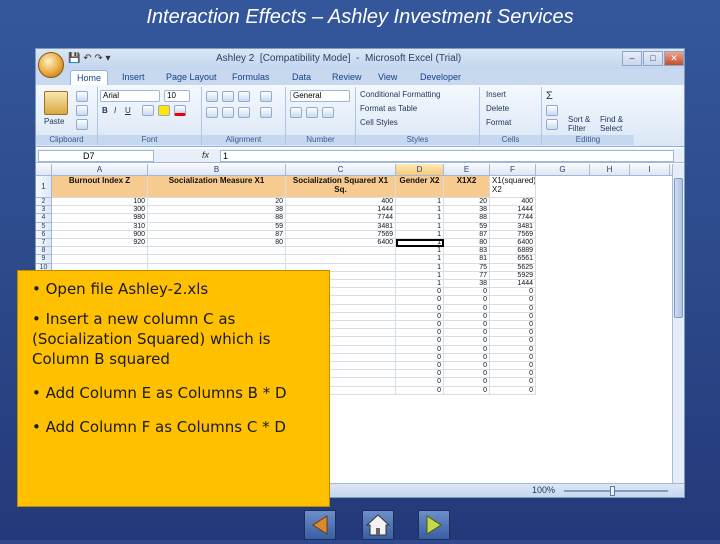 The height and width of the screenshot is (544, 720). What do you see at coordinates (400, 94) in the screenshot?
I see `conditional-formatting-button: Conditional Formatting` at bounding box center [400, 94].